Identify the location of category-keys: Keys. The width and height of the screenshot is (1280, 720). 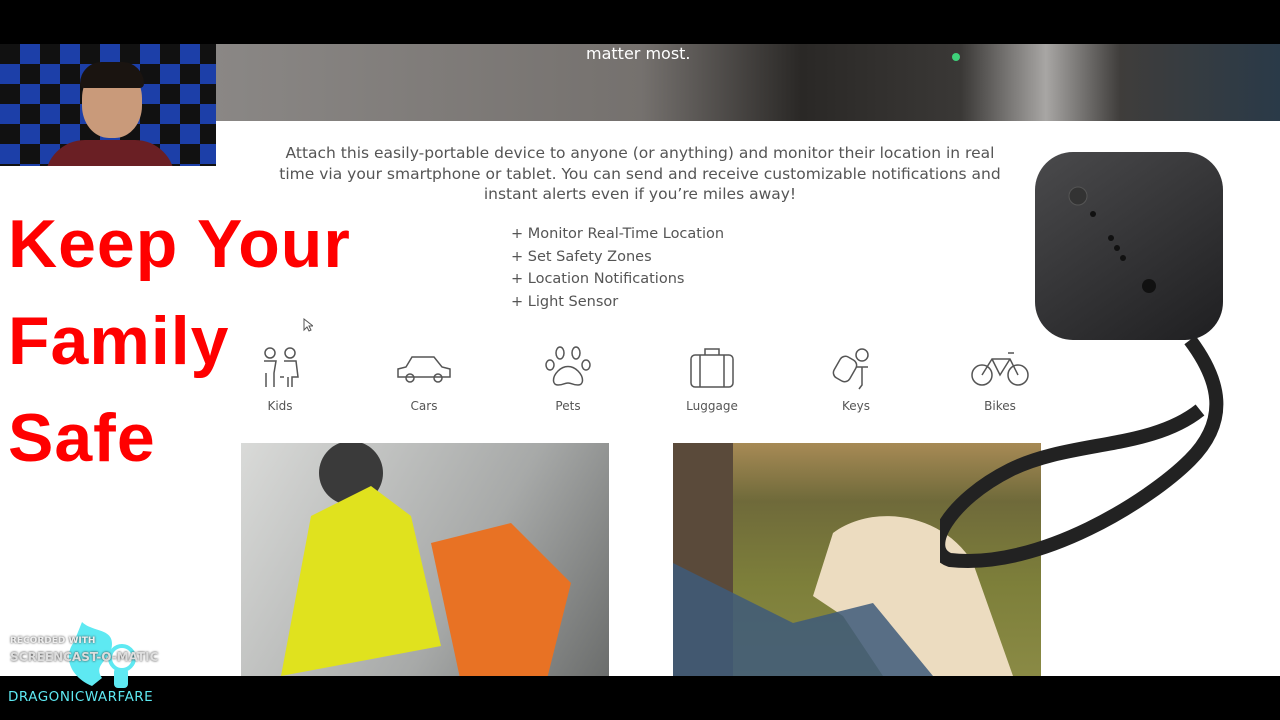
(856, 379).